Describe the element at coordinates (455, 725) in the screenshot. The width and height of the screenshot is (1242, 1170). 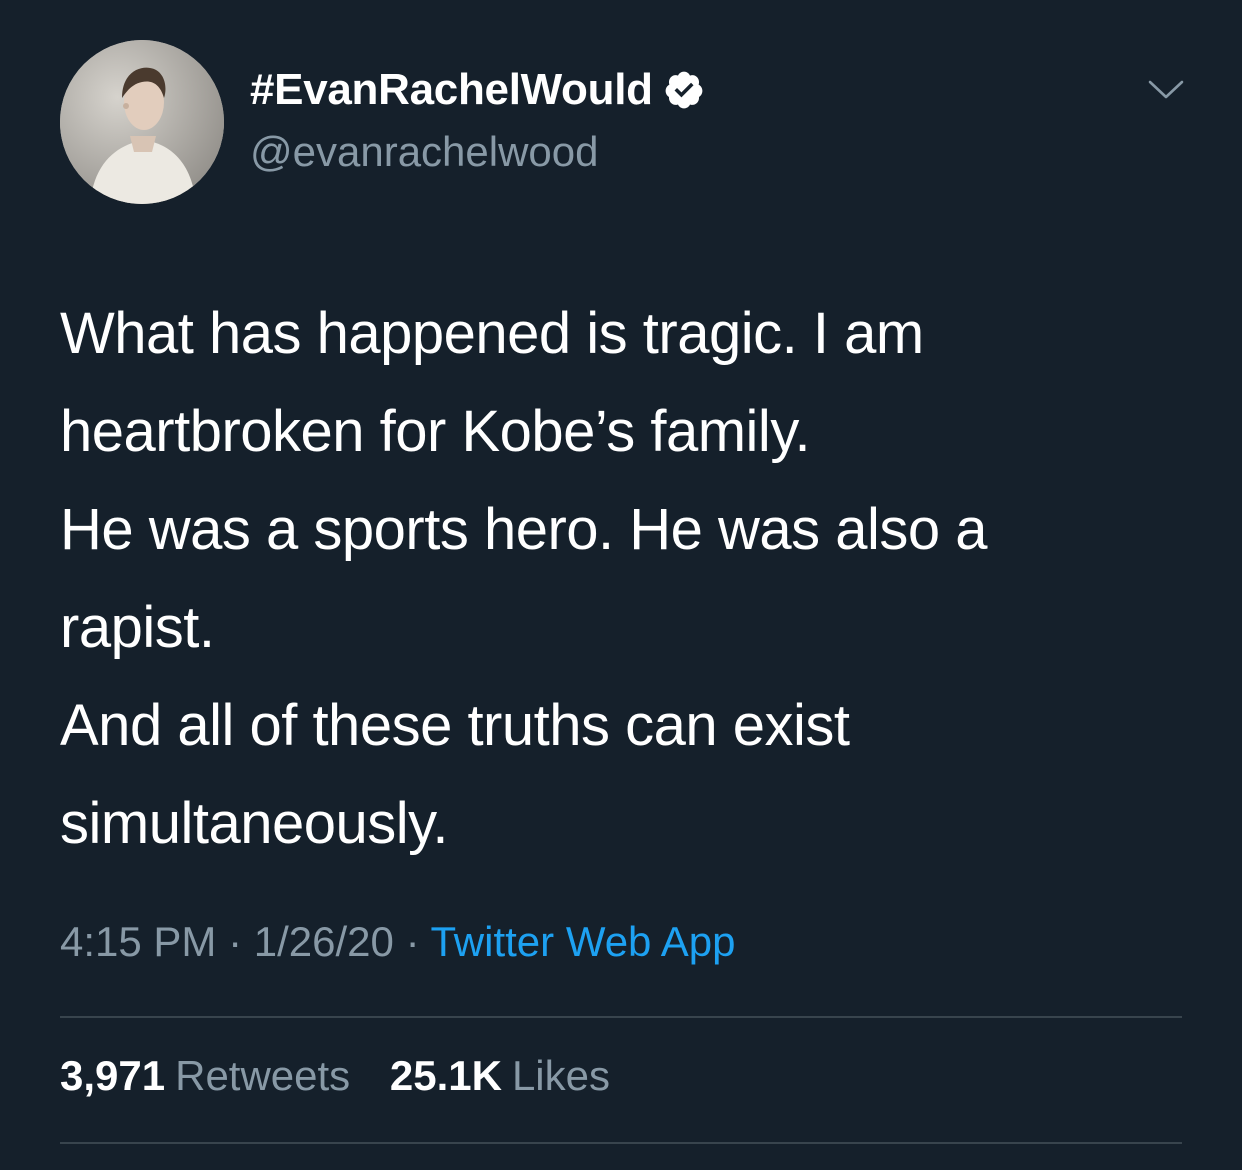
I see `tweet-text-line: And all of these truths can exist` at that location.